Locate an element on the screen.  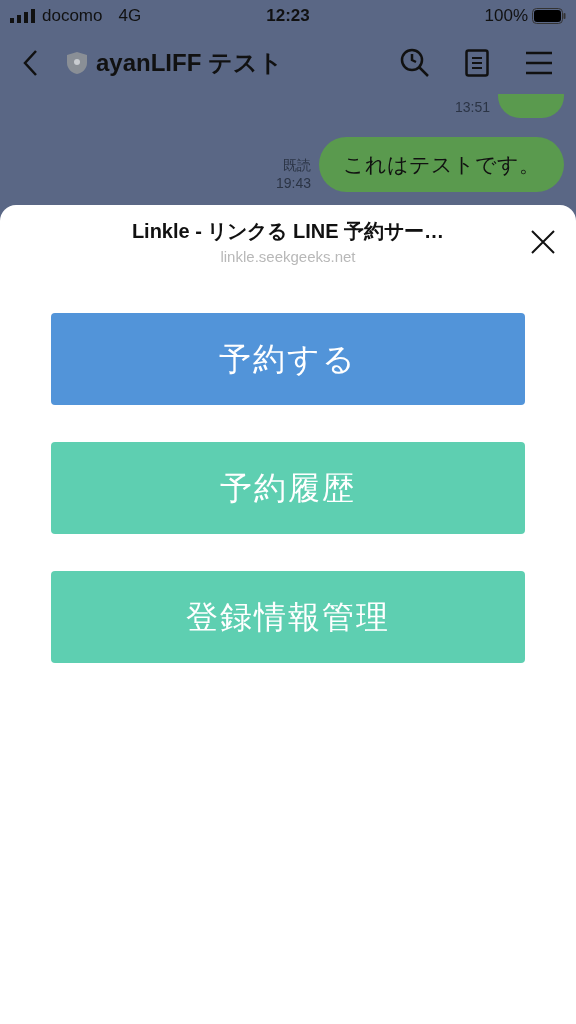
sheet-url: linkle.seekgeeks.net is located at coordinates (288, 256).